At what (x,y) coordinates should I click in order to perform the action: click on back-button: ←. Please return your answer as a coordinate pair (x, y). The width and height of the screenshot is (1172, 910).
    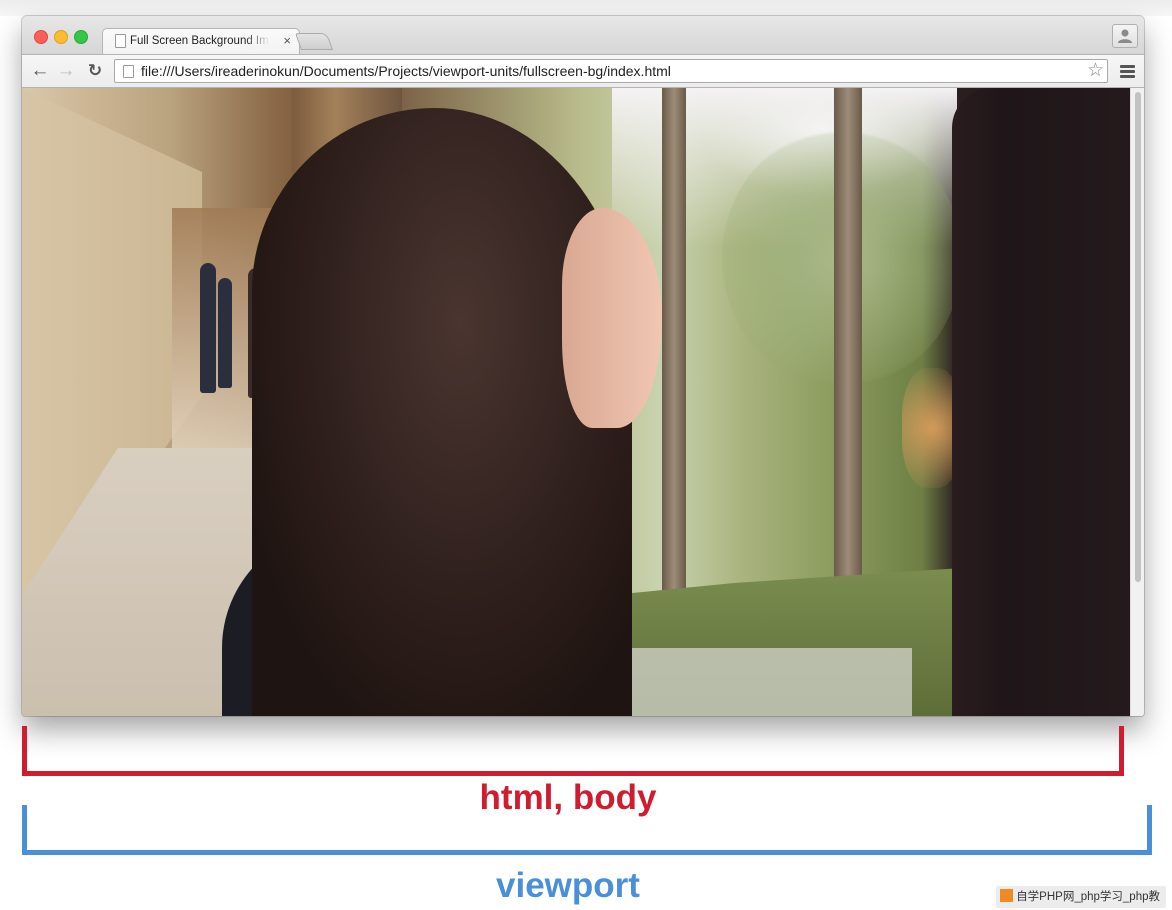
    Looking at the image, I should click on (40, 71).